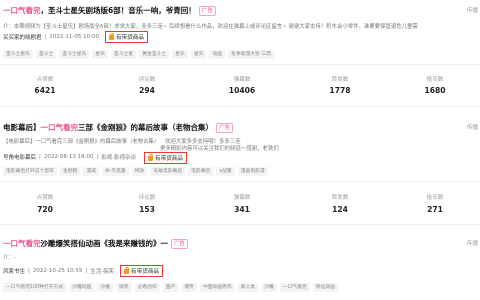  Describe the element at coordinates (30, 171) in the screenshot. I see `tag: 电影幕后打开这个窗罕` at that location.